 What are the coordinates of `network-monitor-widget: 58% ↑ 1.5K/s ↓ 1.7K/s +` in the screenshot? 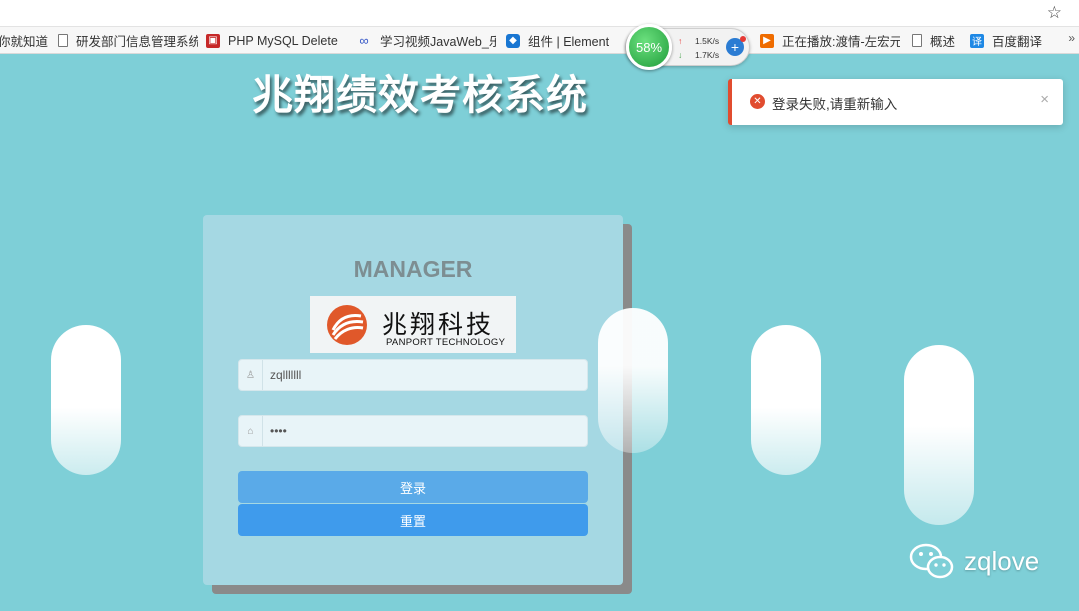 It's located at (687, 47).